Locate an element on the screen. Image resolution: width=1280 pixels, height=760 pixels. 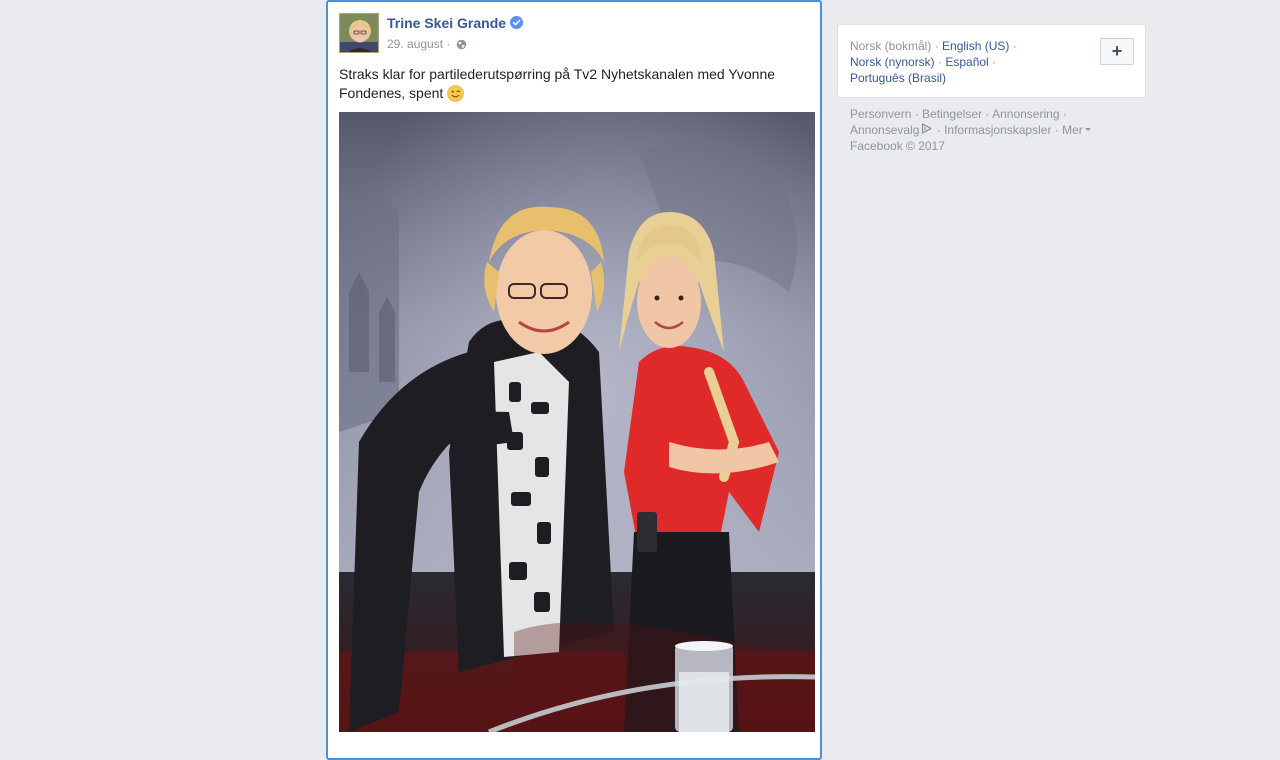
chevron-down-icon is located at coordinates (1087, 129).